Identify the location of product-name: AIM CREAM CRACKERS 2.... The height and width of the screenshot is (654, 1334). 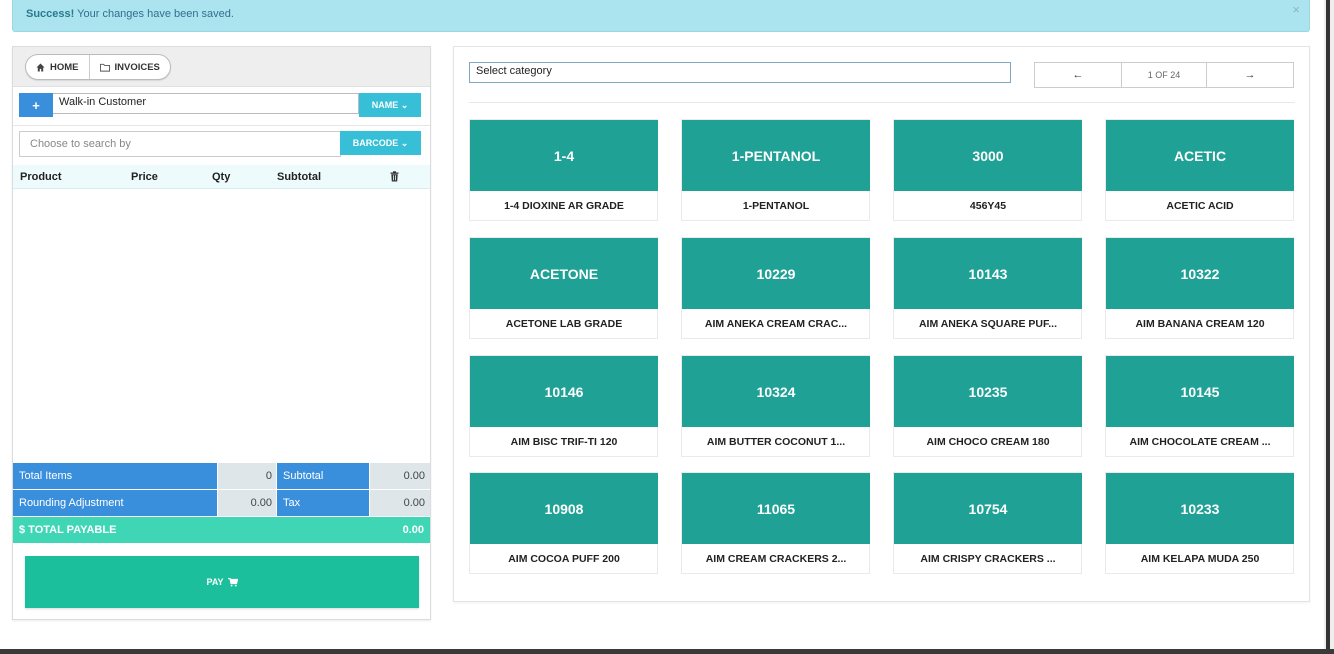
(776, 559).